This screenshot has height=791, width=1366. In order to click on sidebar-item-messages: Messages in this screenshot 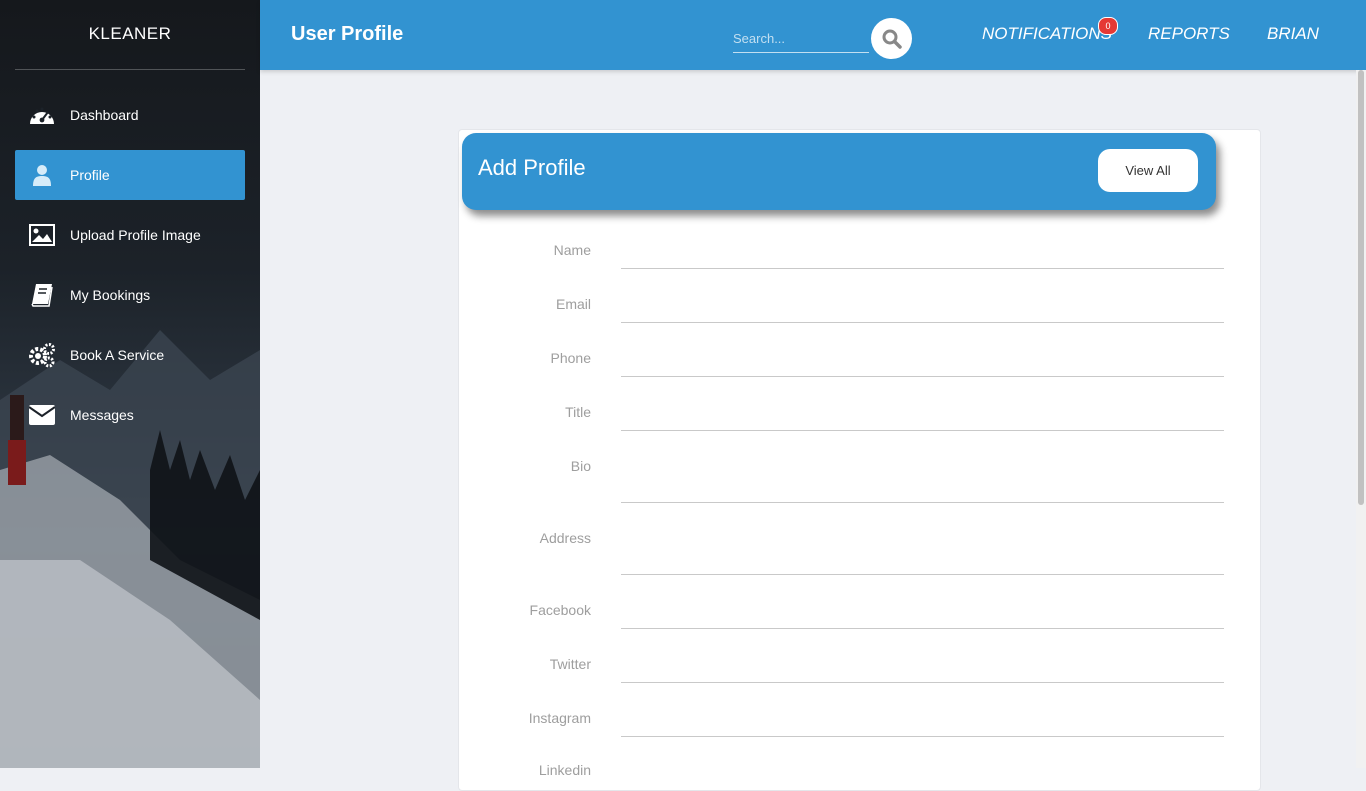, I will do `click(130, 415)`.